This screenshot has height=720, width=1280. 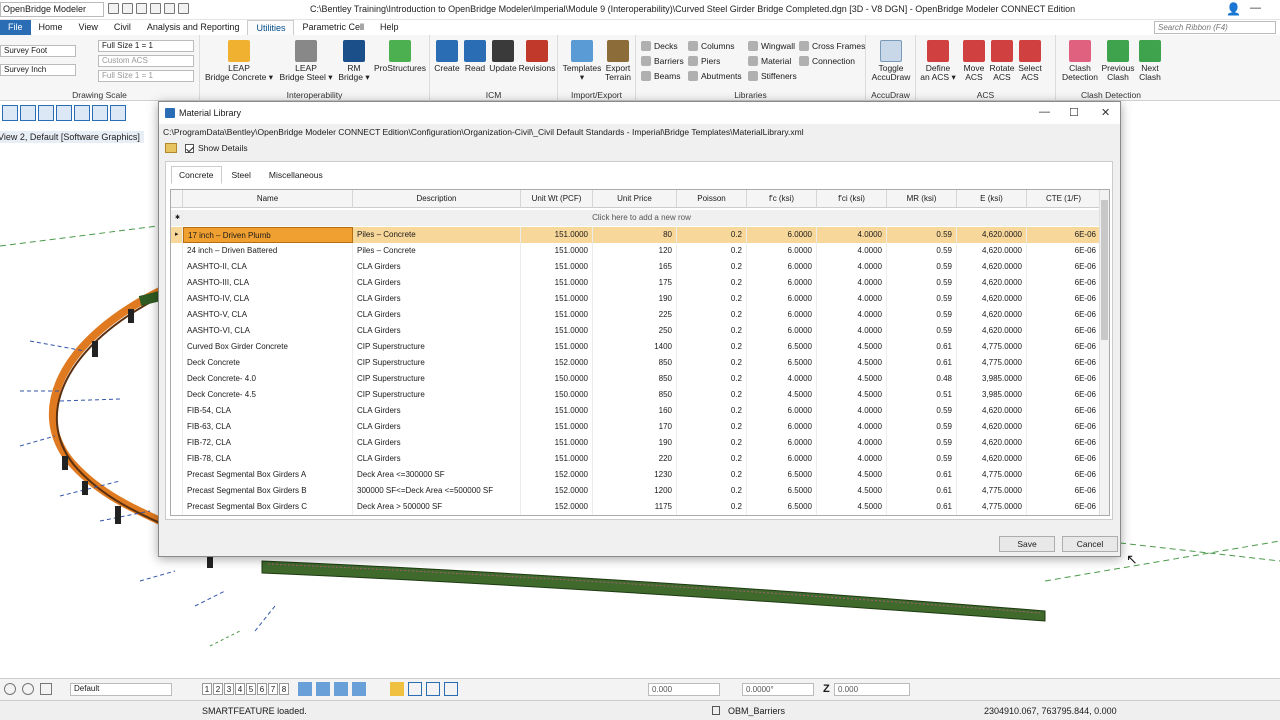 What do you see at coordinates (268, 315) in the screenshot?
I see `name-cell: AASHTO-V, CLA` at bounding box center [268, 315].